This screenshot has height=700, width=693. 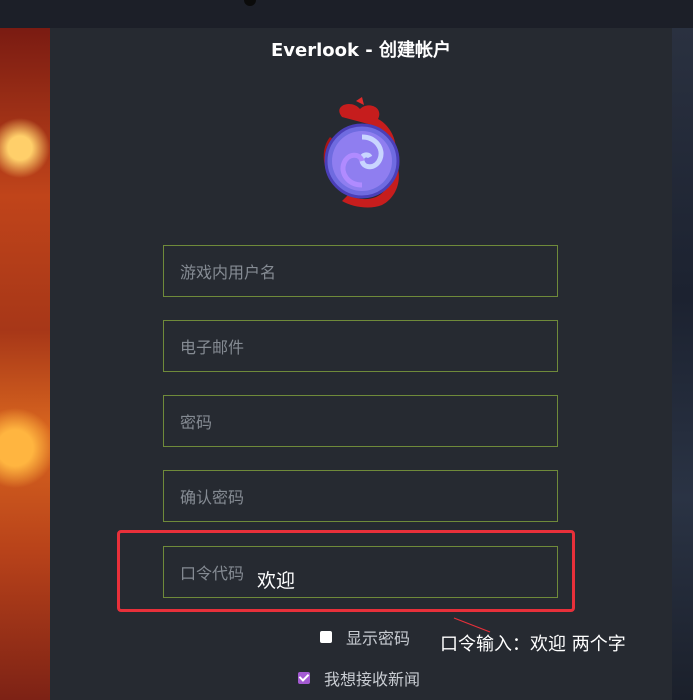 What do you see at coordinates (212, 497) in the screenshot?
I see `confirm-password-placeholder: 确认密码` at bounding box center [212, 497].